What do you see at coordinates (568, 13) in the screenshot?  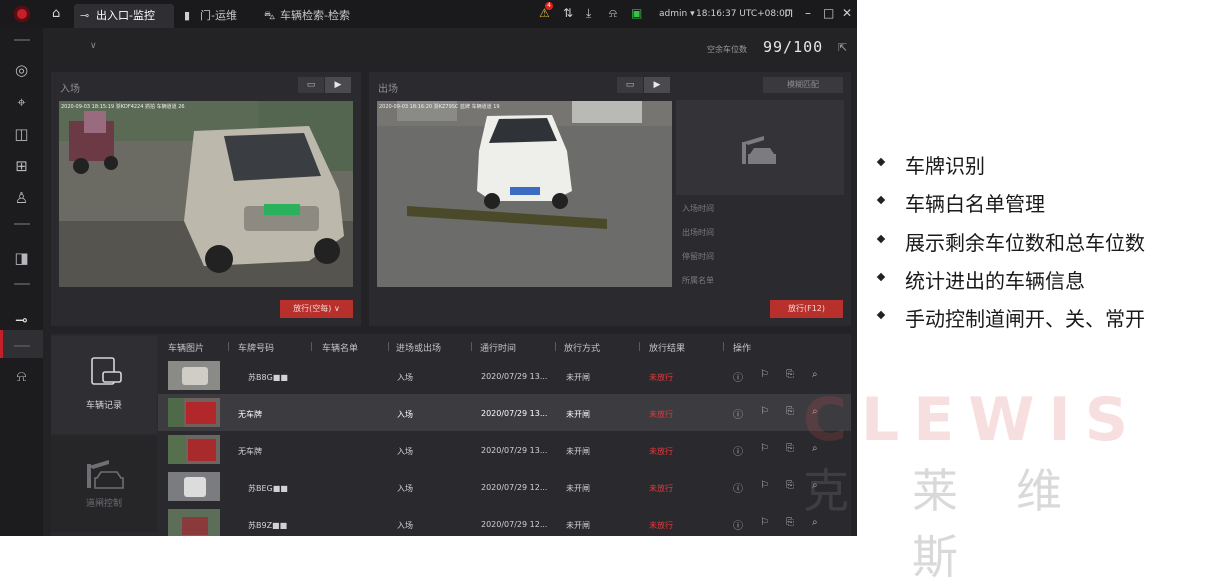 I see `transfer-icon: ⇅` at bounding box center [568, 13].